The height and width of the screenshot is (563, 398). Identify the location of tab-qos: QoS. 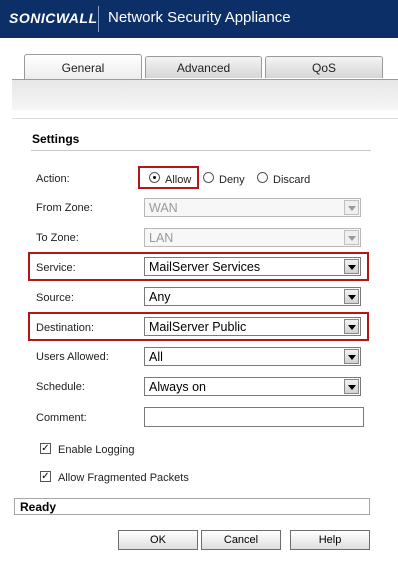
(324, 67).